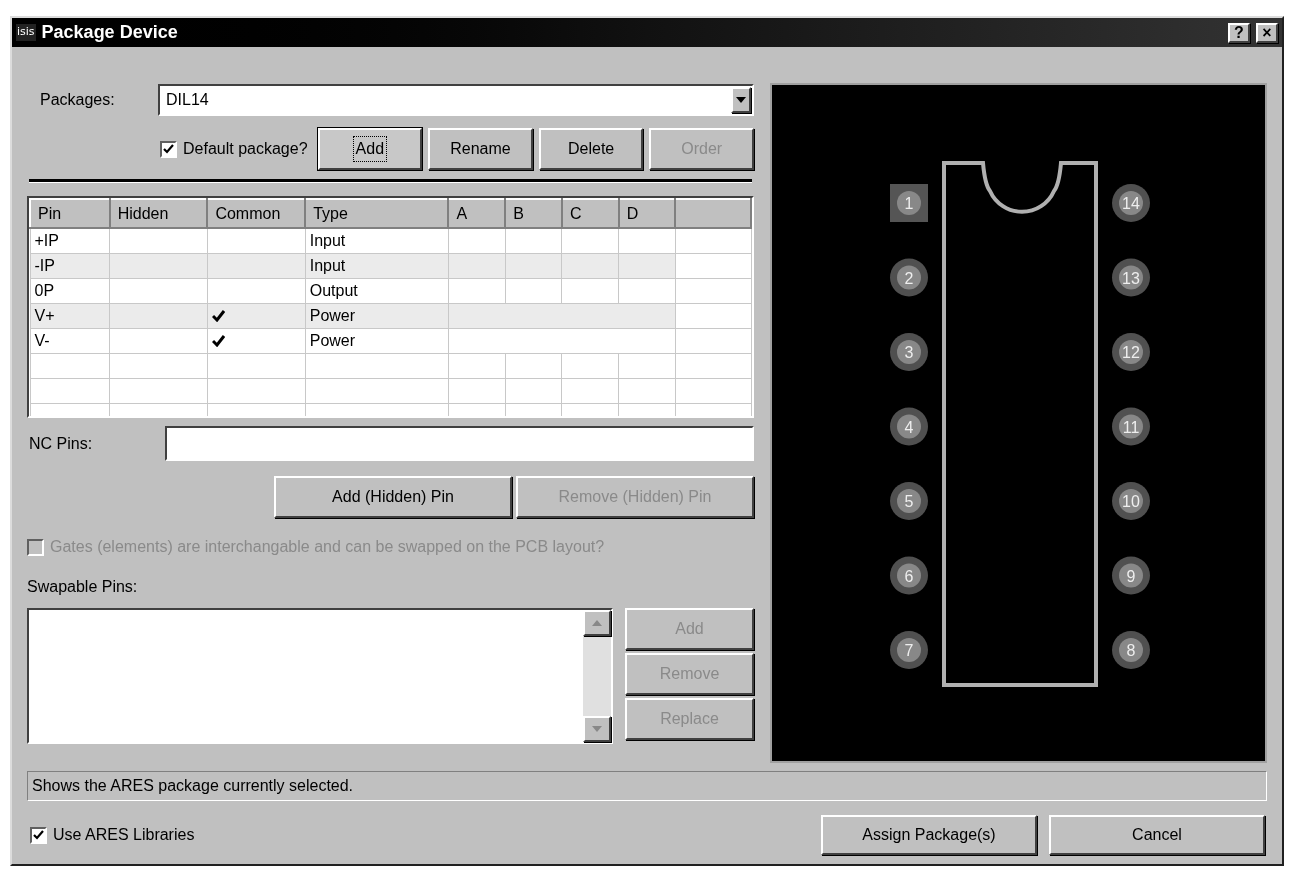 The width and height of the screenshot is (1294, 876). What do you see at coordinates (597, 729) in the screenshot?
I see `scroll-down-icon` at bounding box center [597, 729].